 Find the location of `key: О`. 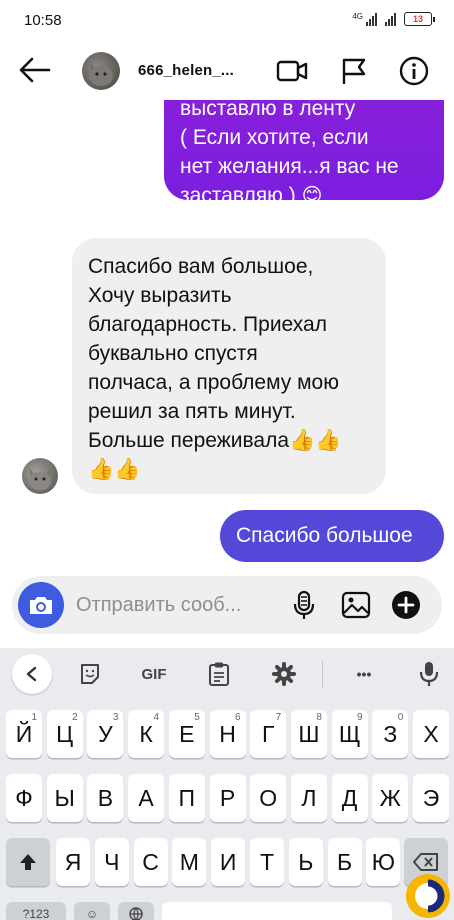

key: О is located at coordinates (268, 798).